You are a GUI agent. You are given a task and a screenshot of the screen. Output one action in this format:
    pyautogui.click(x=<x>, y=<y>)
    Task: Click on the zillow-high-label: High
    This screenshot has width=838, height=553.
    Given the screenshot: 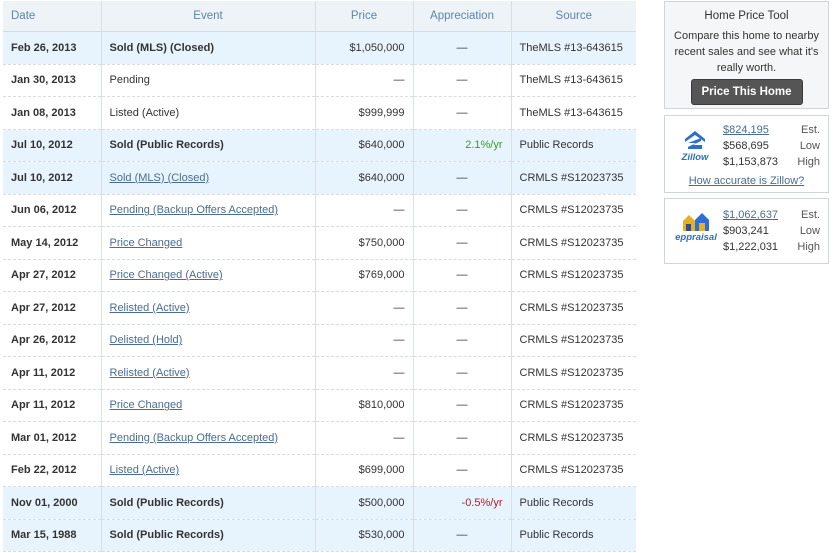 What is the action you would take?
    pyautogui.click(x=808, y=162)
    